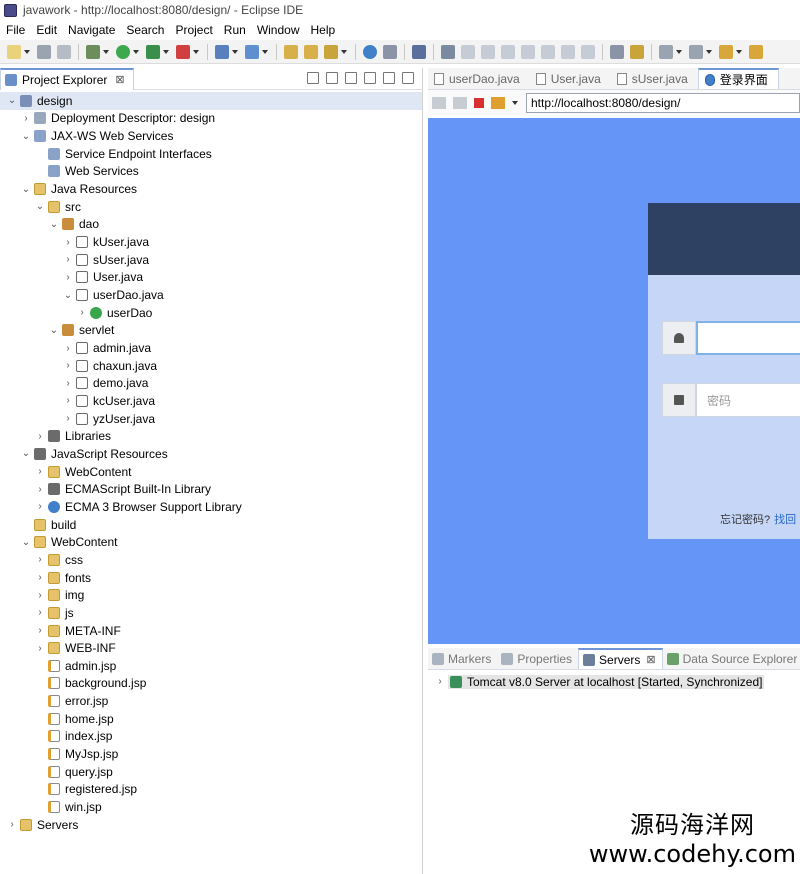 The height and width of the screenshot is (874, 800). Describe the element at coordinates (370, 78) in the screenshot. I see `view-menu-icon` at that location.